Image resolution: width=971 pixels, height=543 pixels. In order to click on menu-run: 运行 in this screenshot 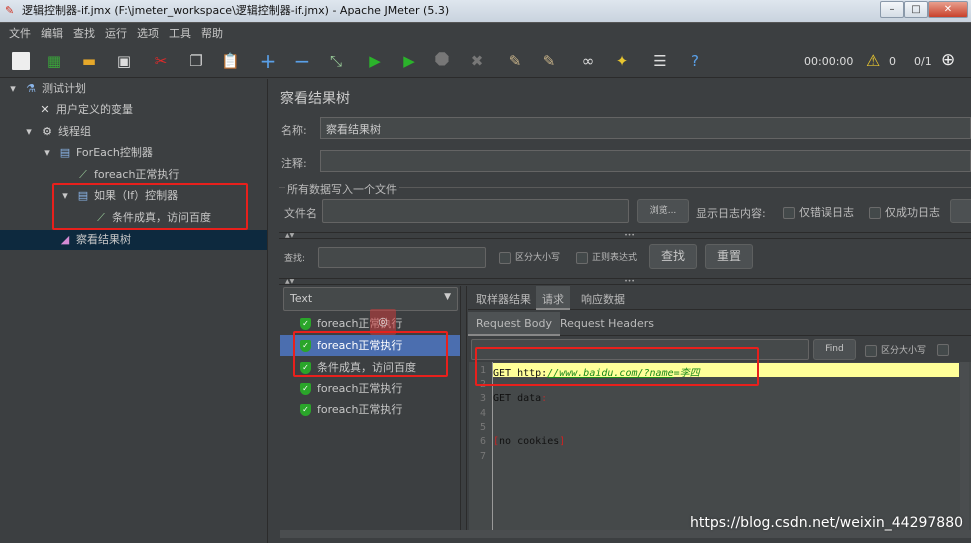, I will do `click(116, 33)`.